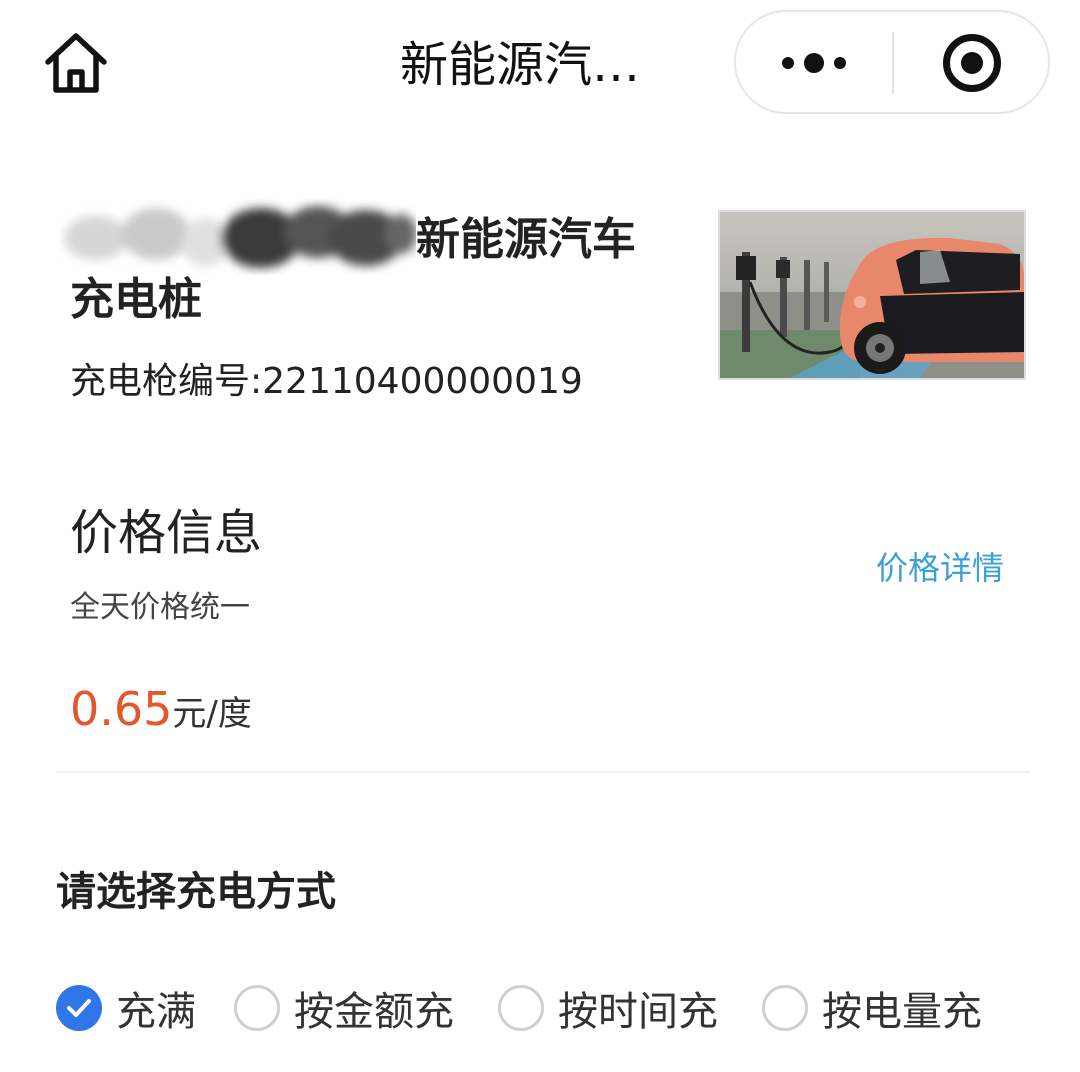  Describe the element at coordinates (902, 1012) in the screenshot. I see `charge-option-label: 按电量充` at that location.